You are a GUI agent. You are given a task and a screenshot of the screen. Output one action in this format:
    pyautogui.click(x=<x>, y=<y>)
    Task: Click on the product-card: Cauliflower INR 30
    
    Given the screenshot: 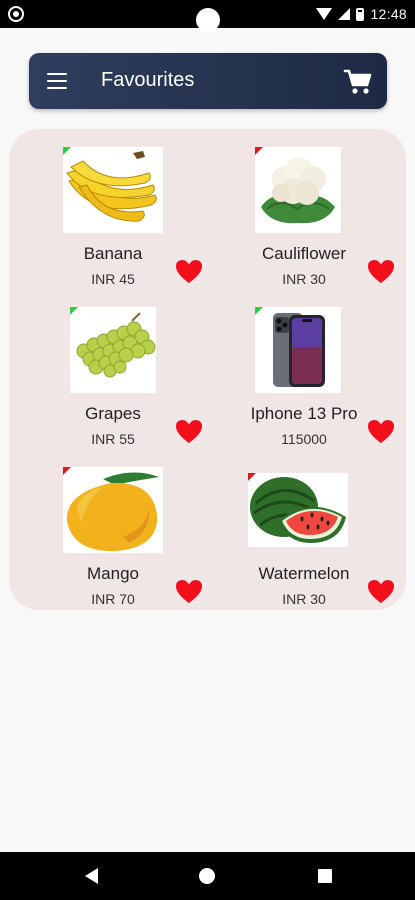 What is the action you would take?
    pyautogui.click(x=297, y=209)
    